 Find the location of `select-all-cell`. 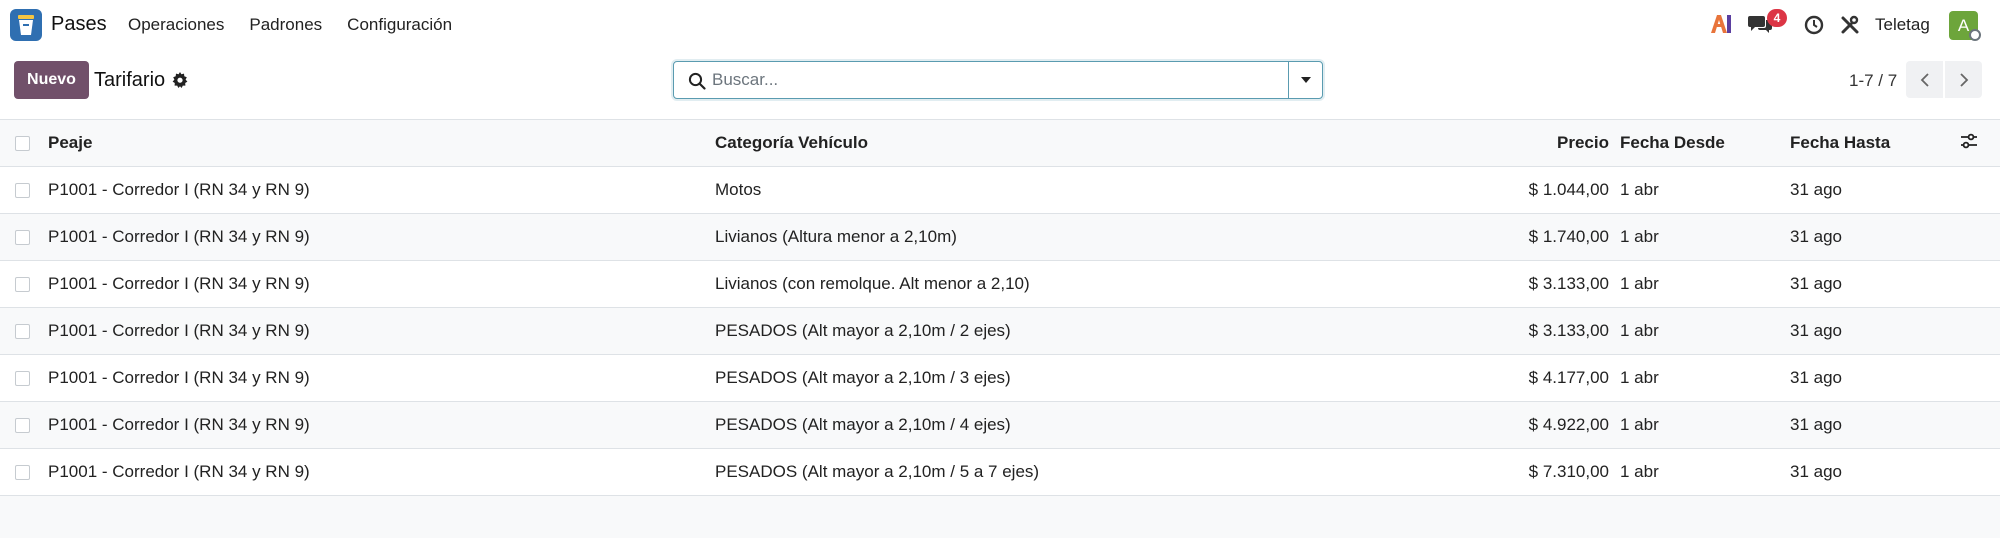

select-all-cell is located at coordinates (24, 143).